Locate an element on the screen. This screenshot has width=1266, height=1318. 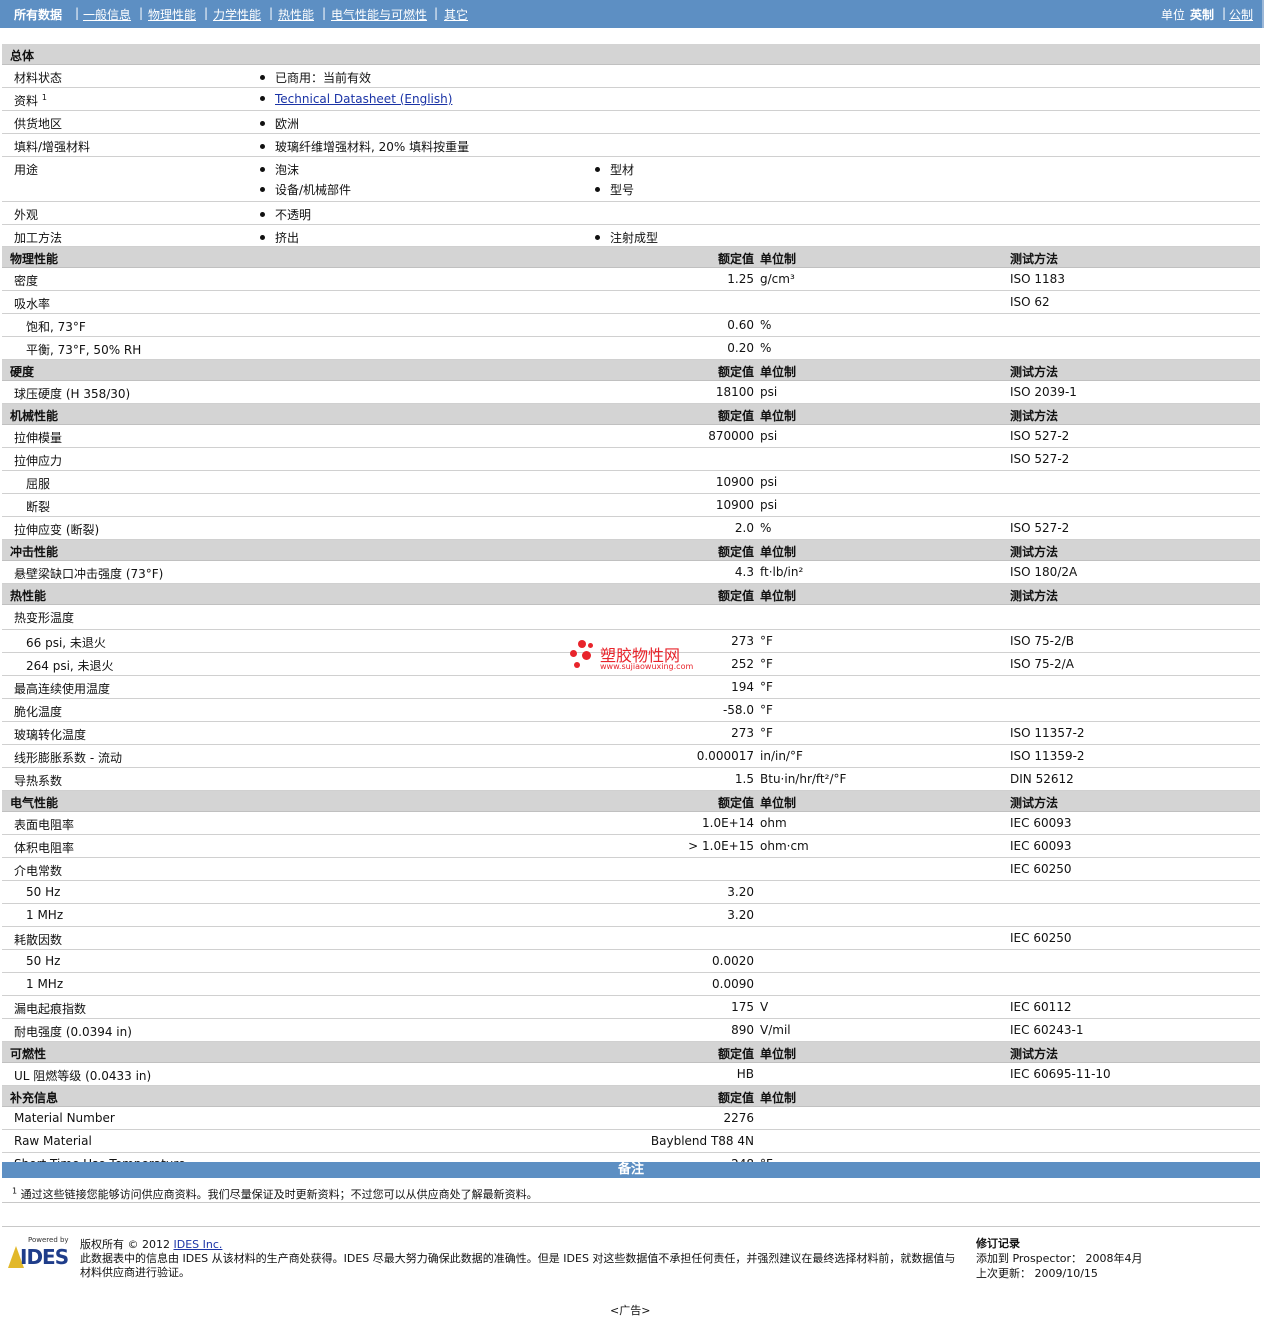
ides-logo: Powered by IDES is located at coordinates (39, 1254).